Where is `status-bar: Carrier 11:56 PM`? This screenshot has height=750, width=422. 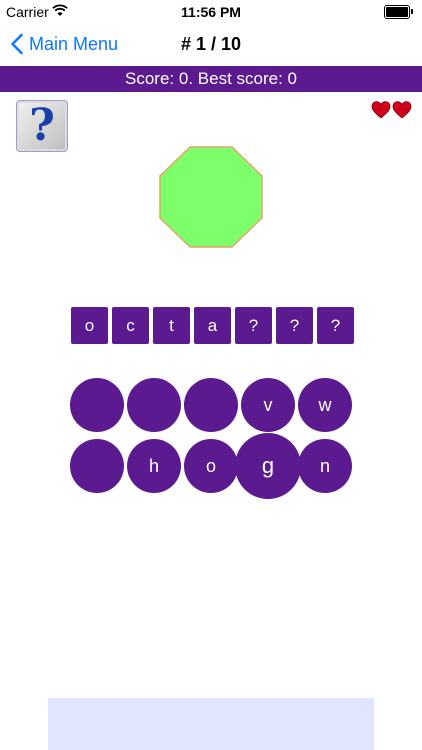 status-bar: Carrier 11:56 PM is located at coordinates (211, 11).